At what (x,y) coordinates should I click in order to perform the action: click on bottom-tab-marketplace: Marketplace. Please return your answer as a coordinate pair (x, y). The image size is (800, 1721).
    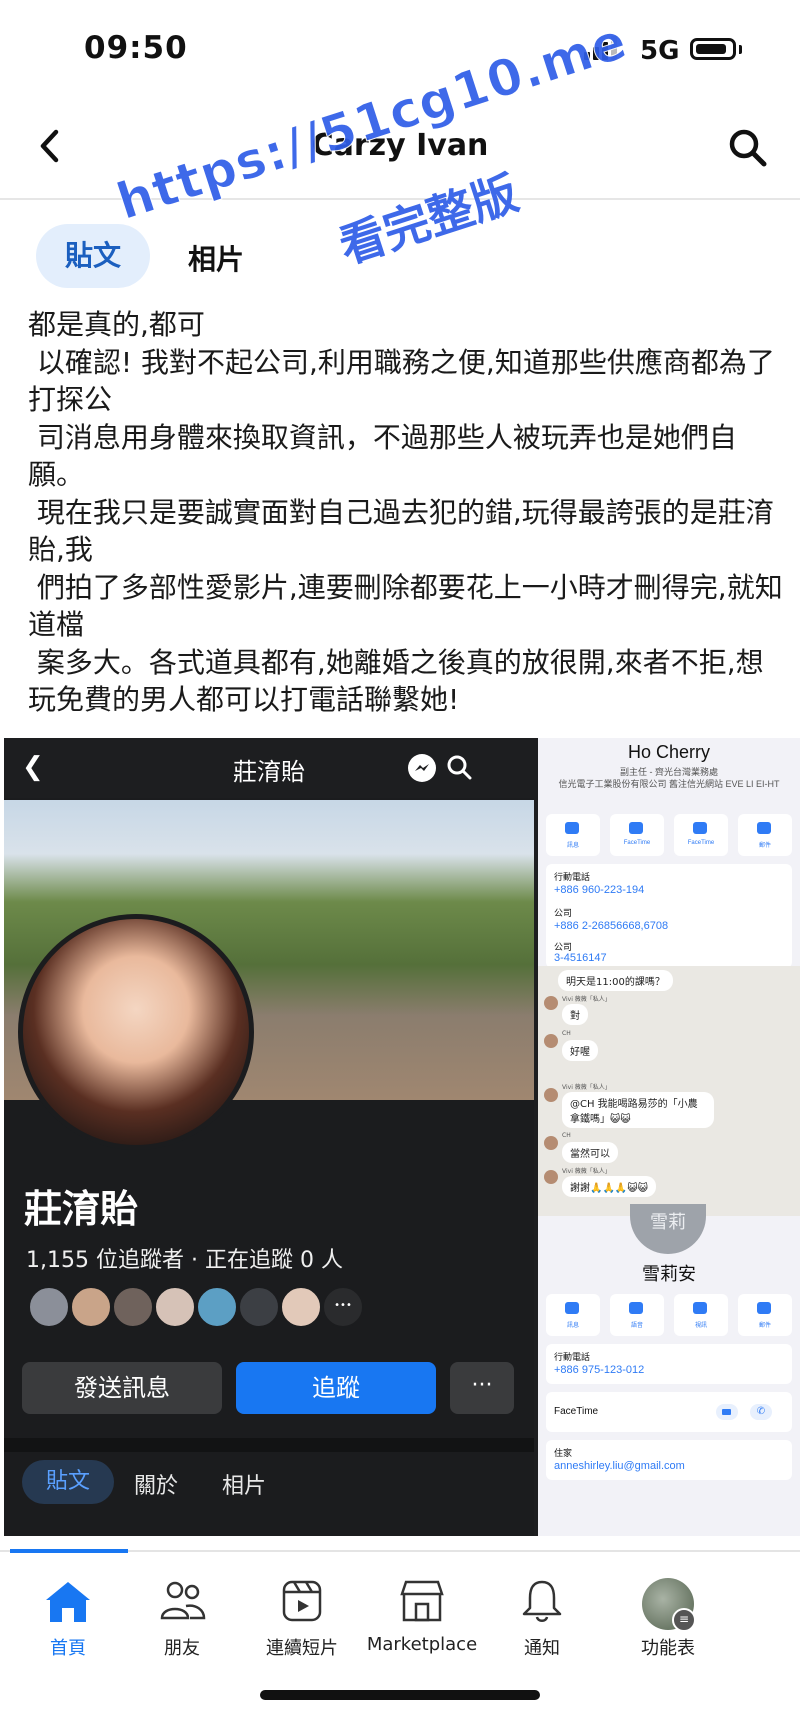
    Looking at the image, I should click on (422, 1616).